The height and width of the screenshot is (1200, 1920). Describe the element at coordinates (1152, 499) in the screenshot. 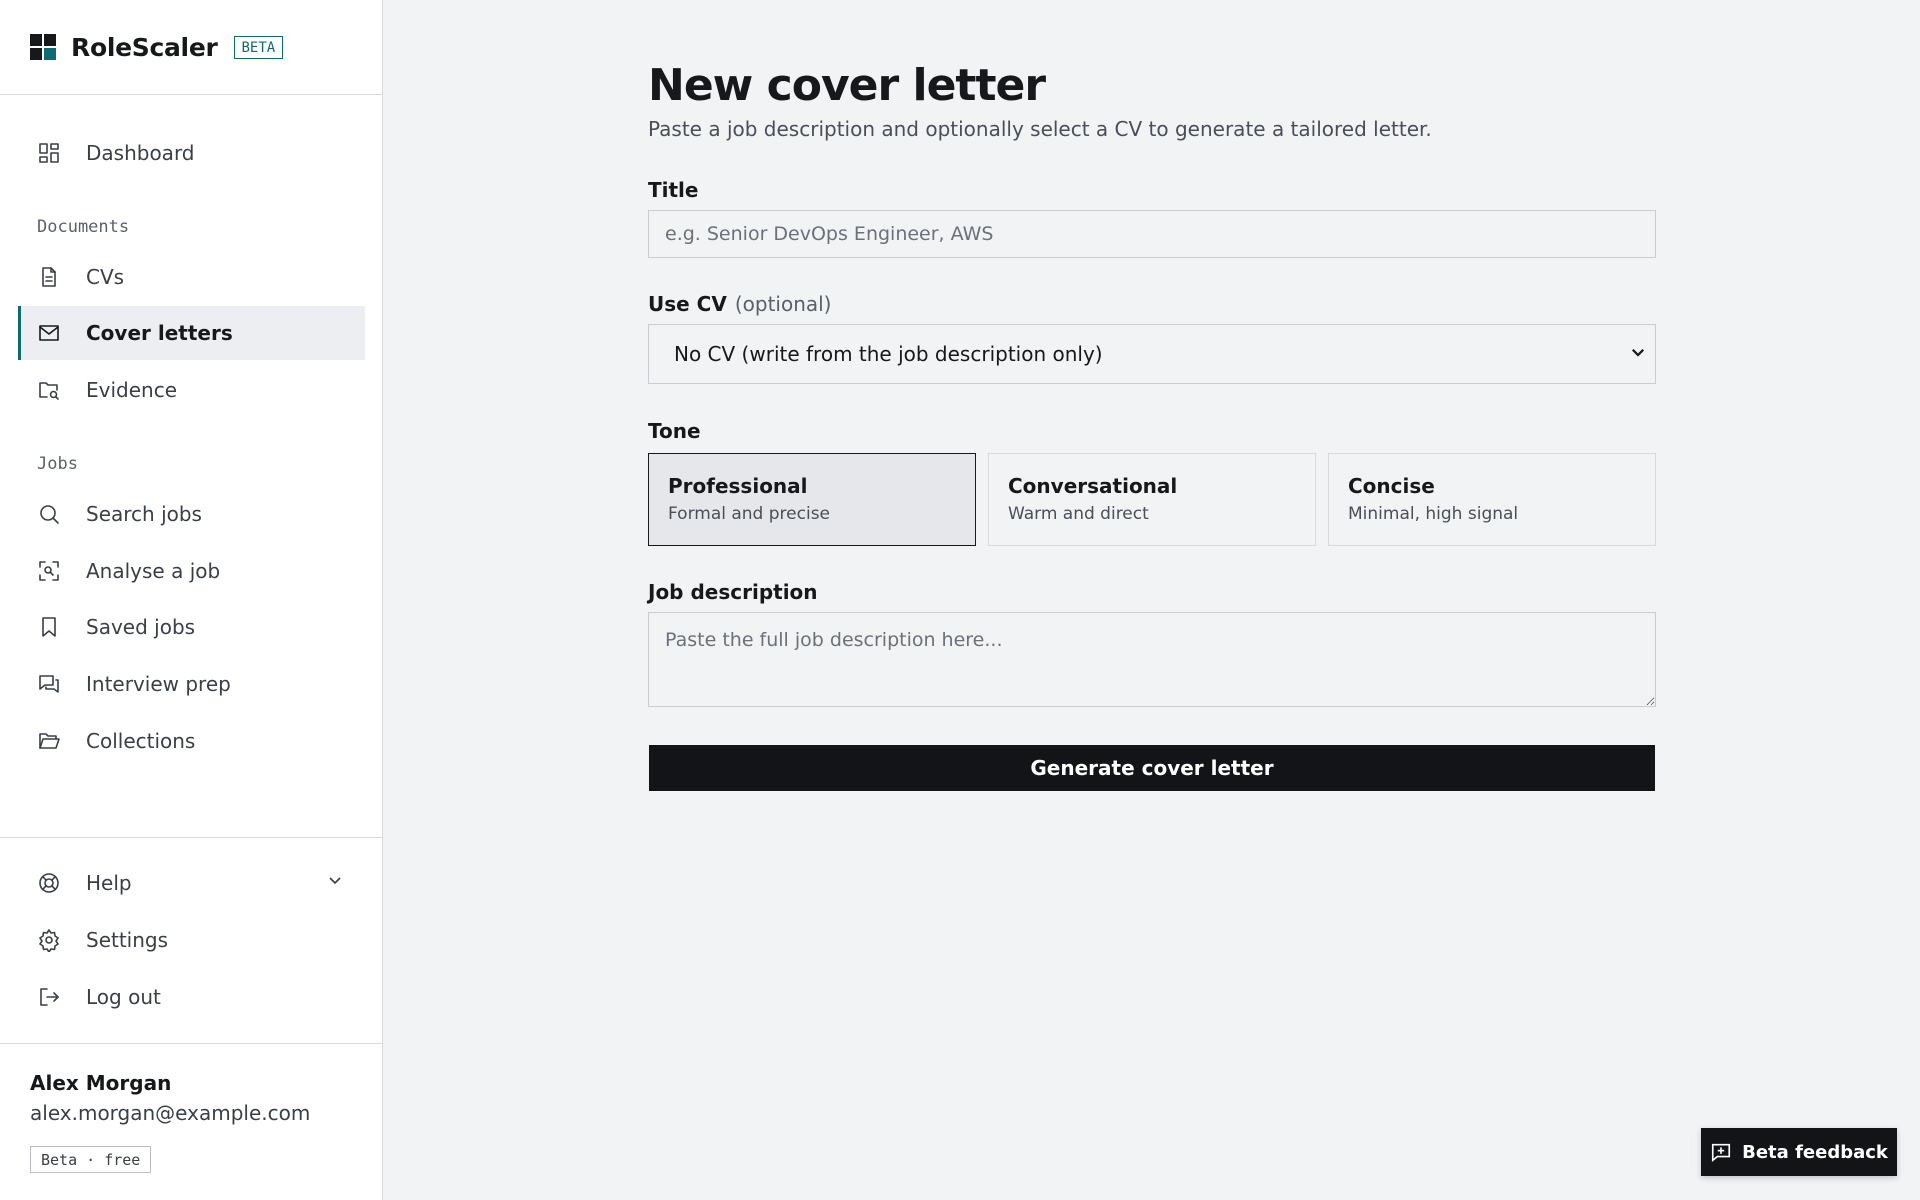

I see `tone-option-conversational: Conversational Warm and direct` at that location.